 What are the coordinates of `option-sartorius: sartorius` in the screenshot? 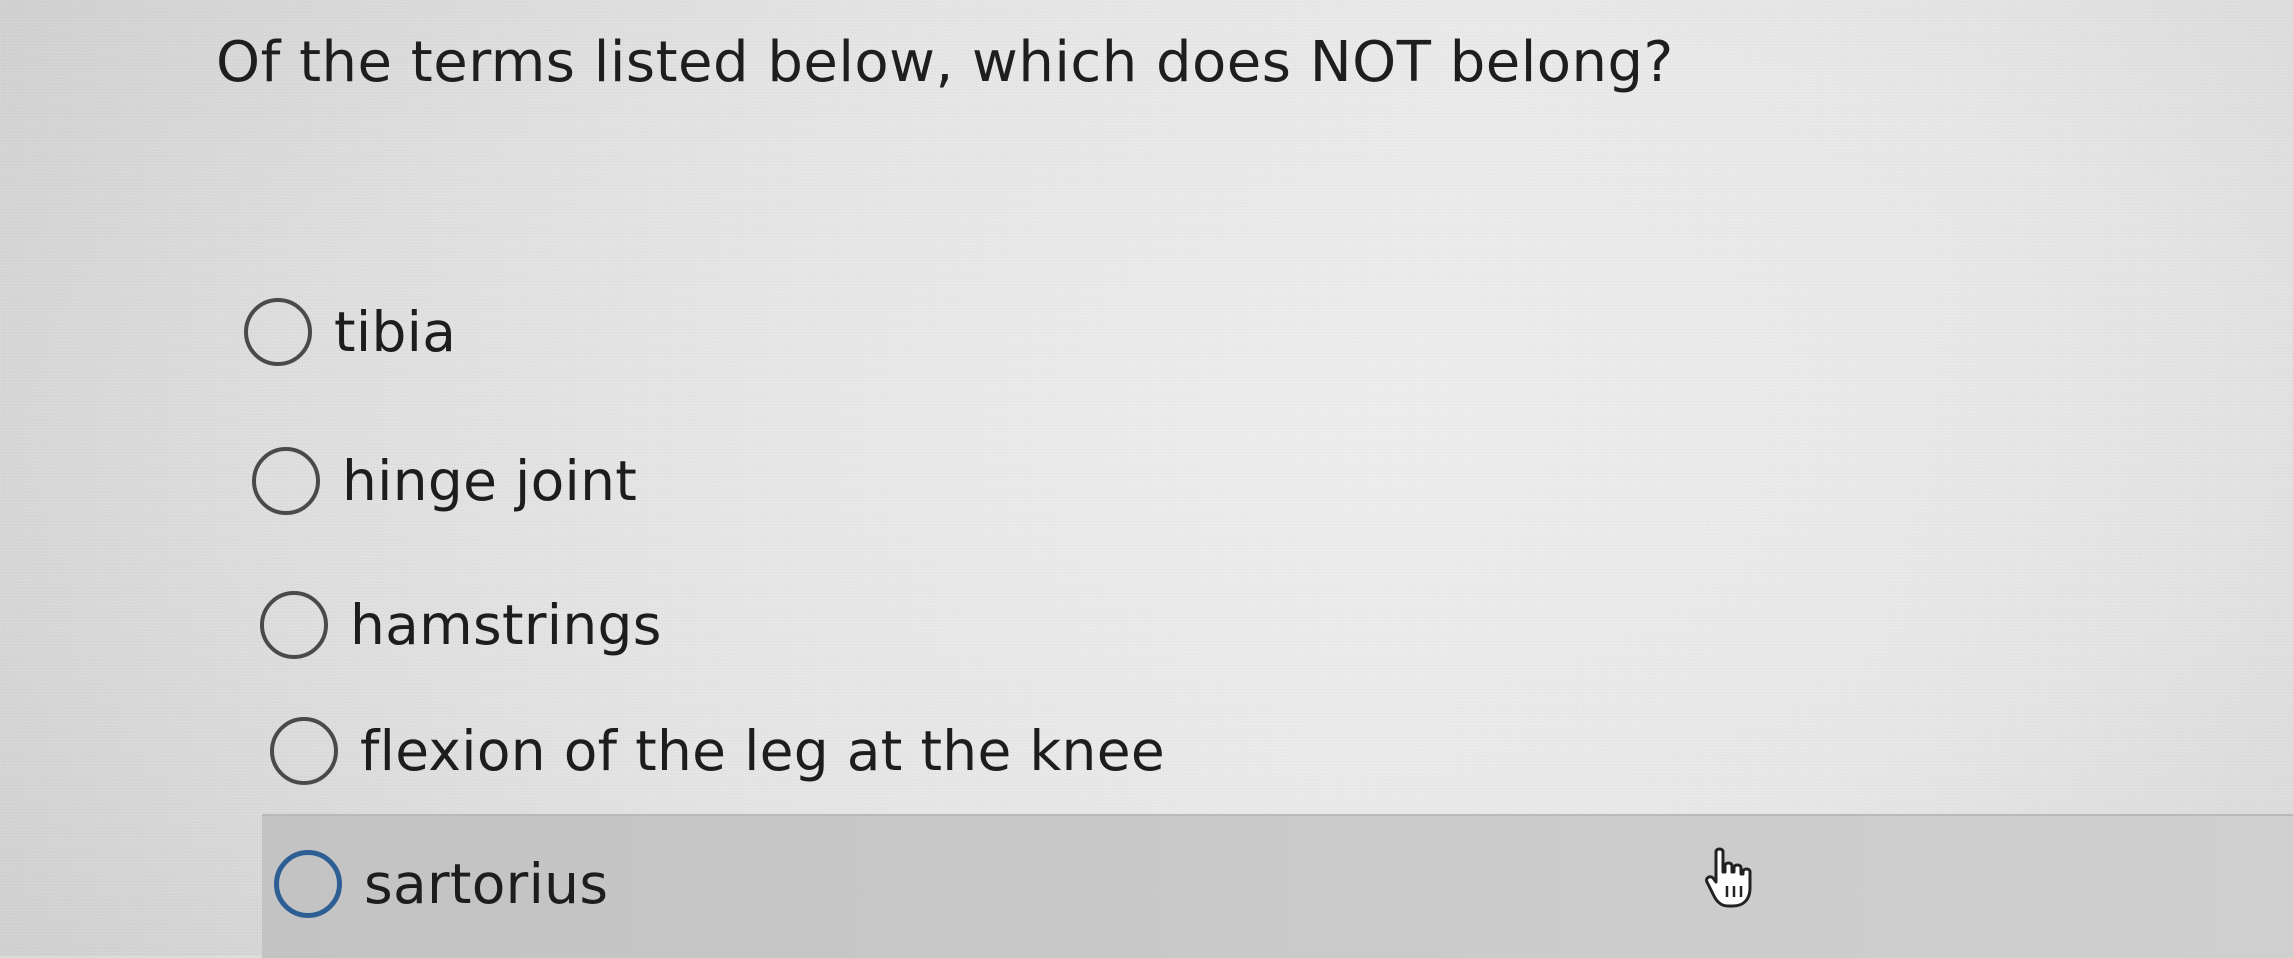 It's located at (441, 884).